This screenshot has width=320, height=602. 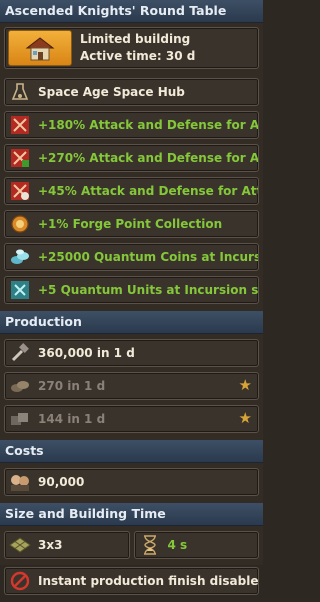 What do you see at coordinates (20, 158) in the screenshot?
I see `attack-defense-green-icon` at bounding box center [20, 158].